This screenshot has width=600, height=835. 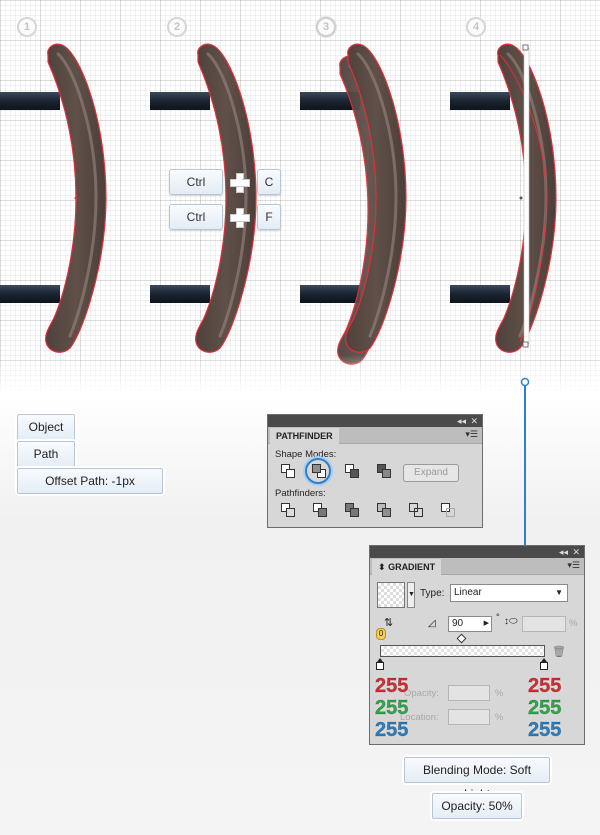 What do you see at coordinates (196, 182) in the screenshot?
I see `ctrl-key-1: Ctrl` at bounding box center [196, 182].